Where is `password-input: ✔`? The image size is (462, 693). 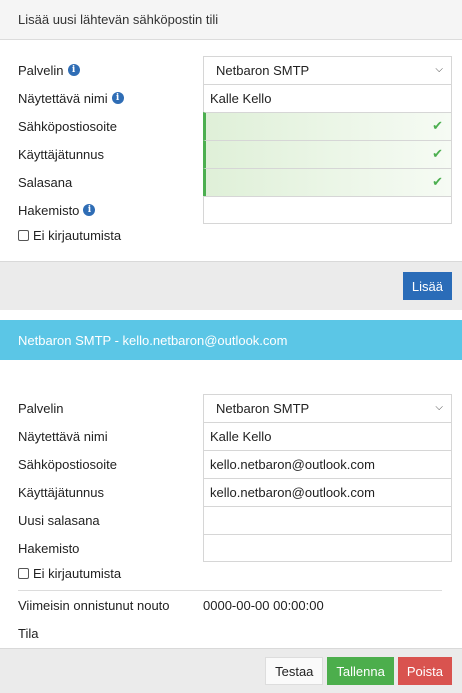 password-input: ✔ is located at coordinates (327, 182).